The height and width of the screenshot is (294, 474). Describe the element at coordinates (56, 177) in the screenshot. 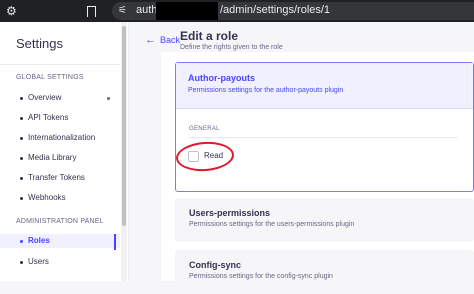

I see `sidebar-item-label: Transfer Tokens` at that location.